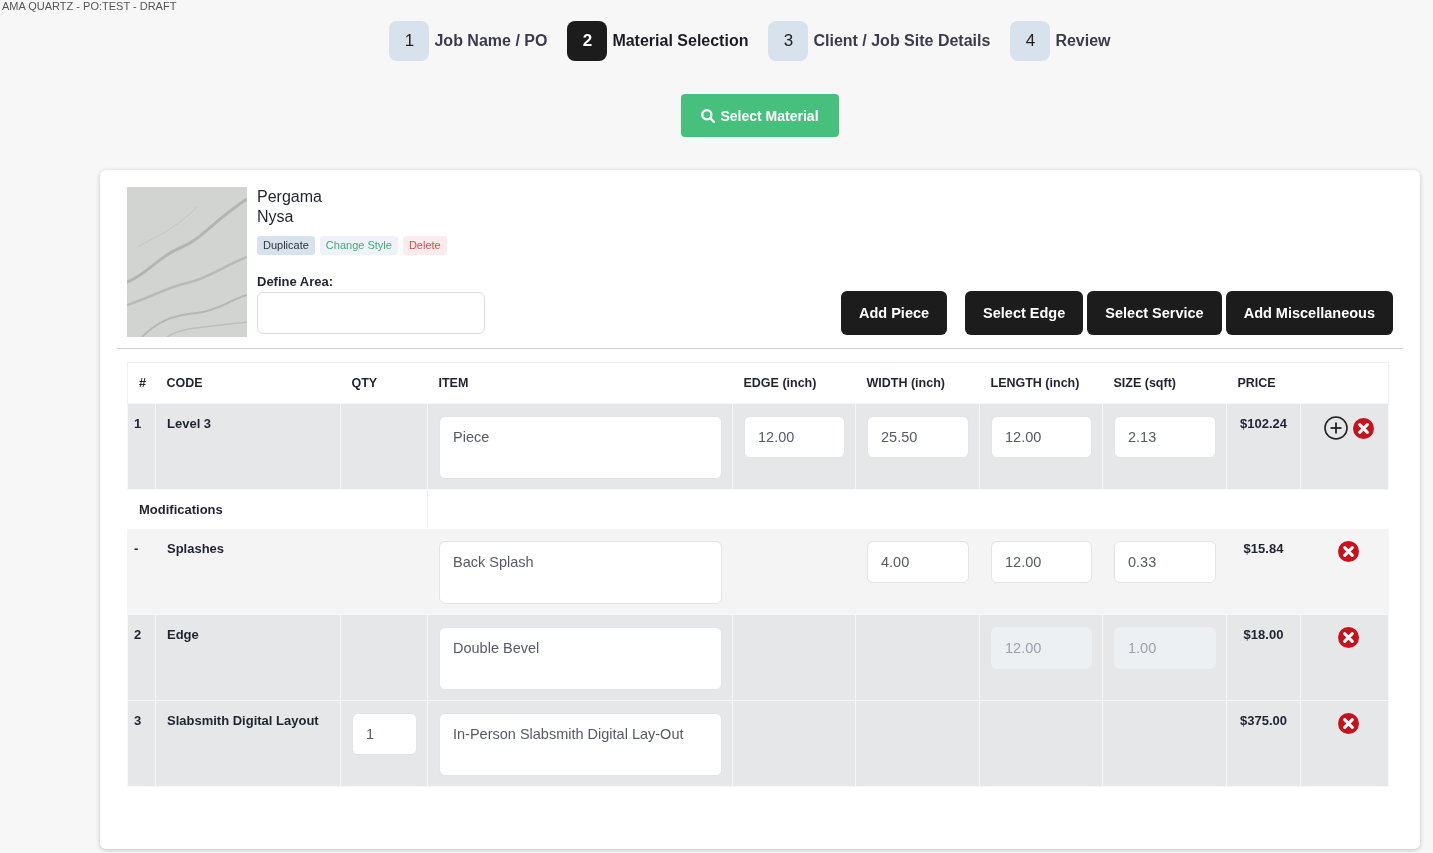 This screenshot has height=853, width=1433. What do you see at coordinates (879, 41) in the screenshot?
I see `step-tab: 3 Client / Job Site Details` at bounding box center [879, 41].